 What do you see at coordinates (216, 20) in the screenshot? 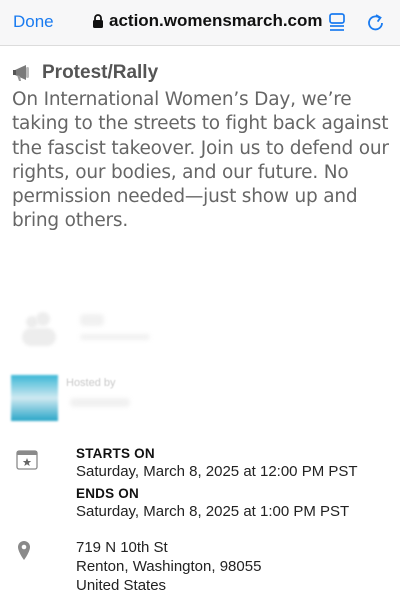
I see `url-text: action.womensmarch.com` at bounding box center [216, 20].